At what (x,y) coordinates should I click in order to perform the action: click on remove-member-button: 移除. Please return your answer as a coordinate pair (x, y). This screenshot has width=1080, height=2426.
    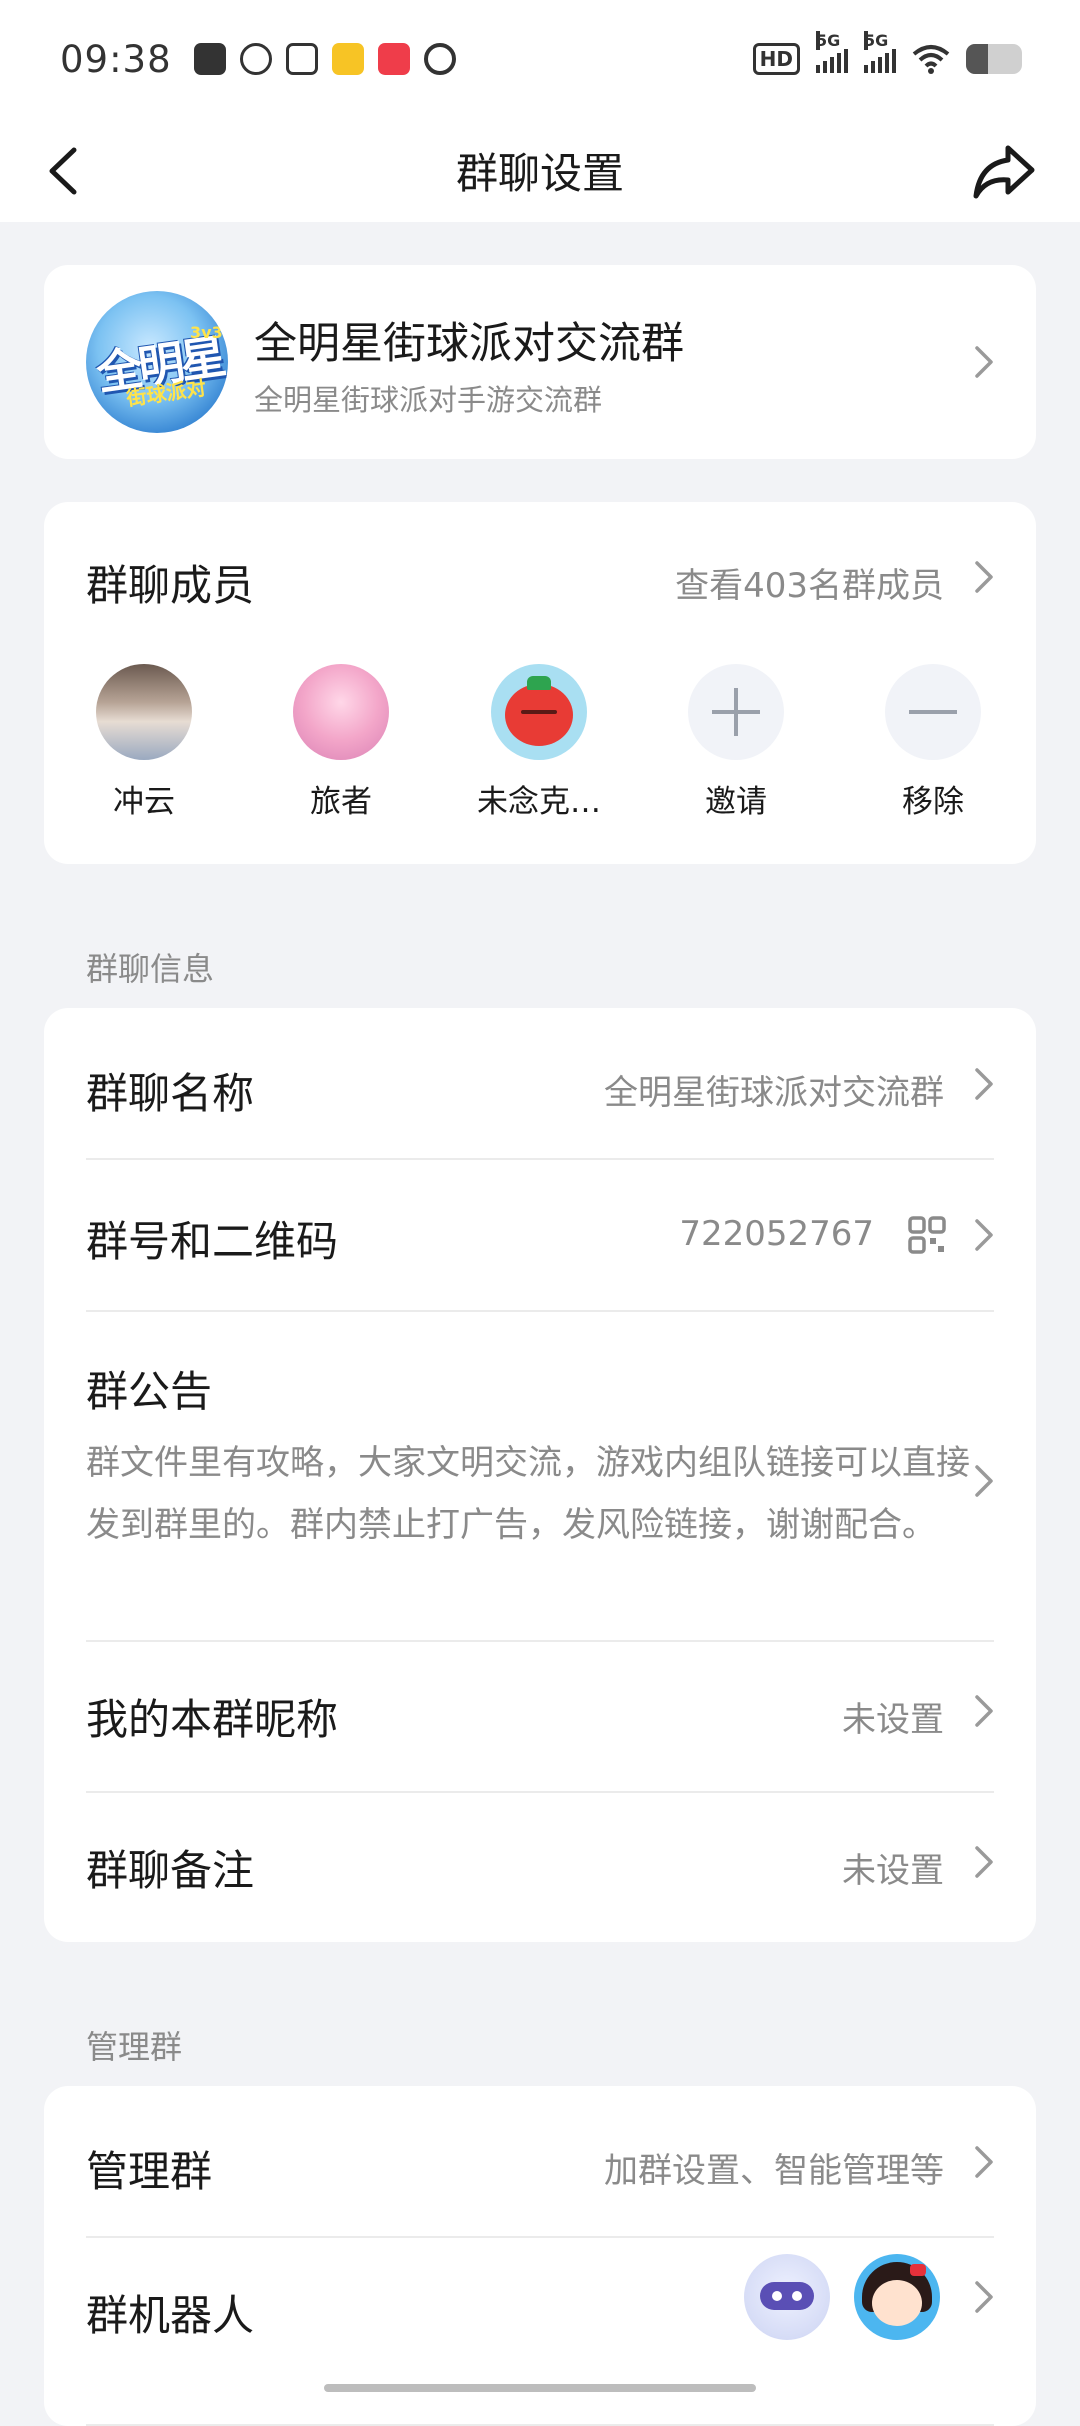
    Looking at the image, I should click on (933, 742).